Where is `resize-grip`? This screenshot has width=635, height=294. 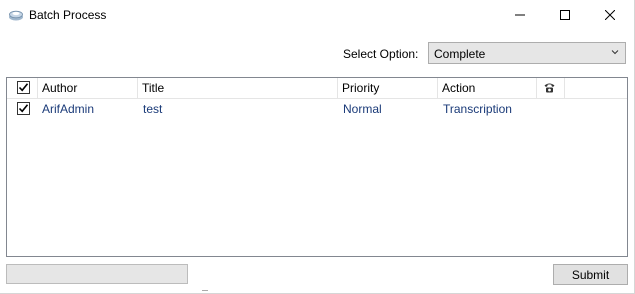 resize-grip is located at coordinates (205, 292).